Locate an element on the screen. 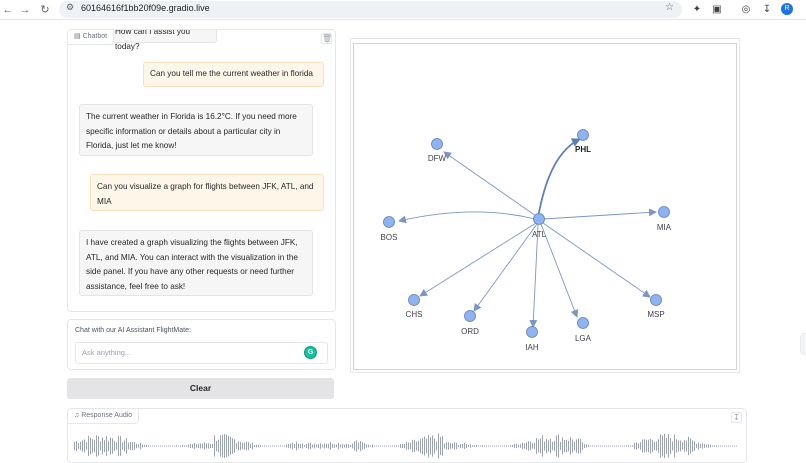 This screenshot has width=806, height=463. media-icon: ◎ is located at coordinates (746, 10).